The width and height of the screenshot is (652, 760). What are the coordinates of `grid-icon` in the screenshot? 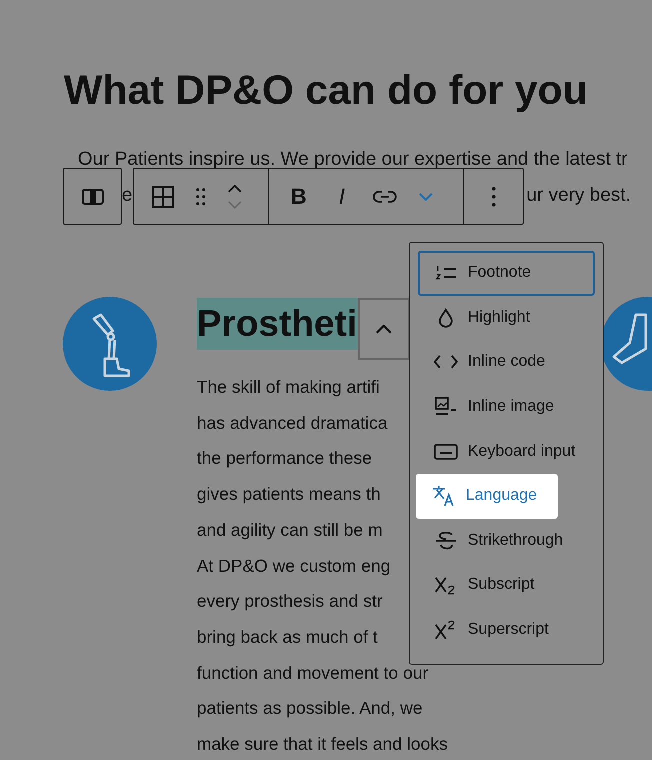 It's located at (163, 197).